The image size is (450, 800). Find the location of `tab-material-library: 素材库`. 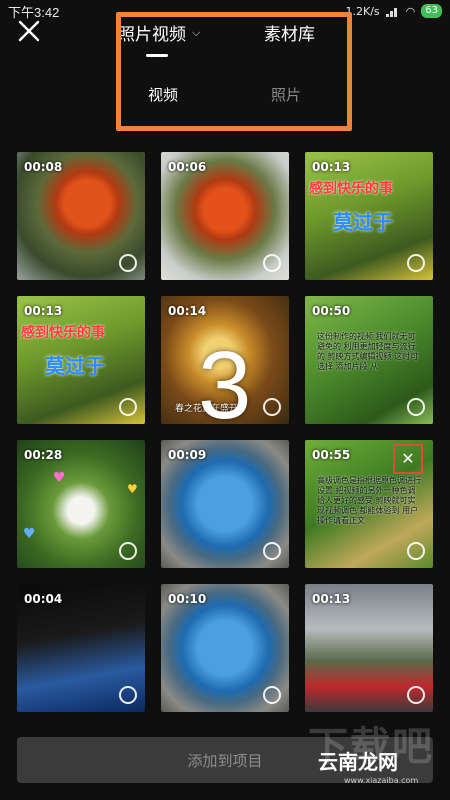

tab-material-library: 素材库 is located at coordinates (289, 32).